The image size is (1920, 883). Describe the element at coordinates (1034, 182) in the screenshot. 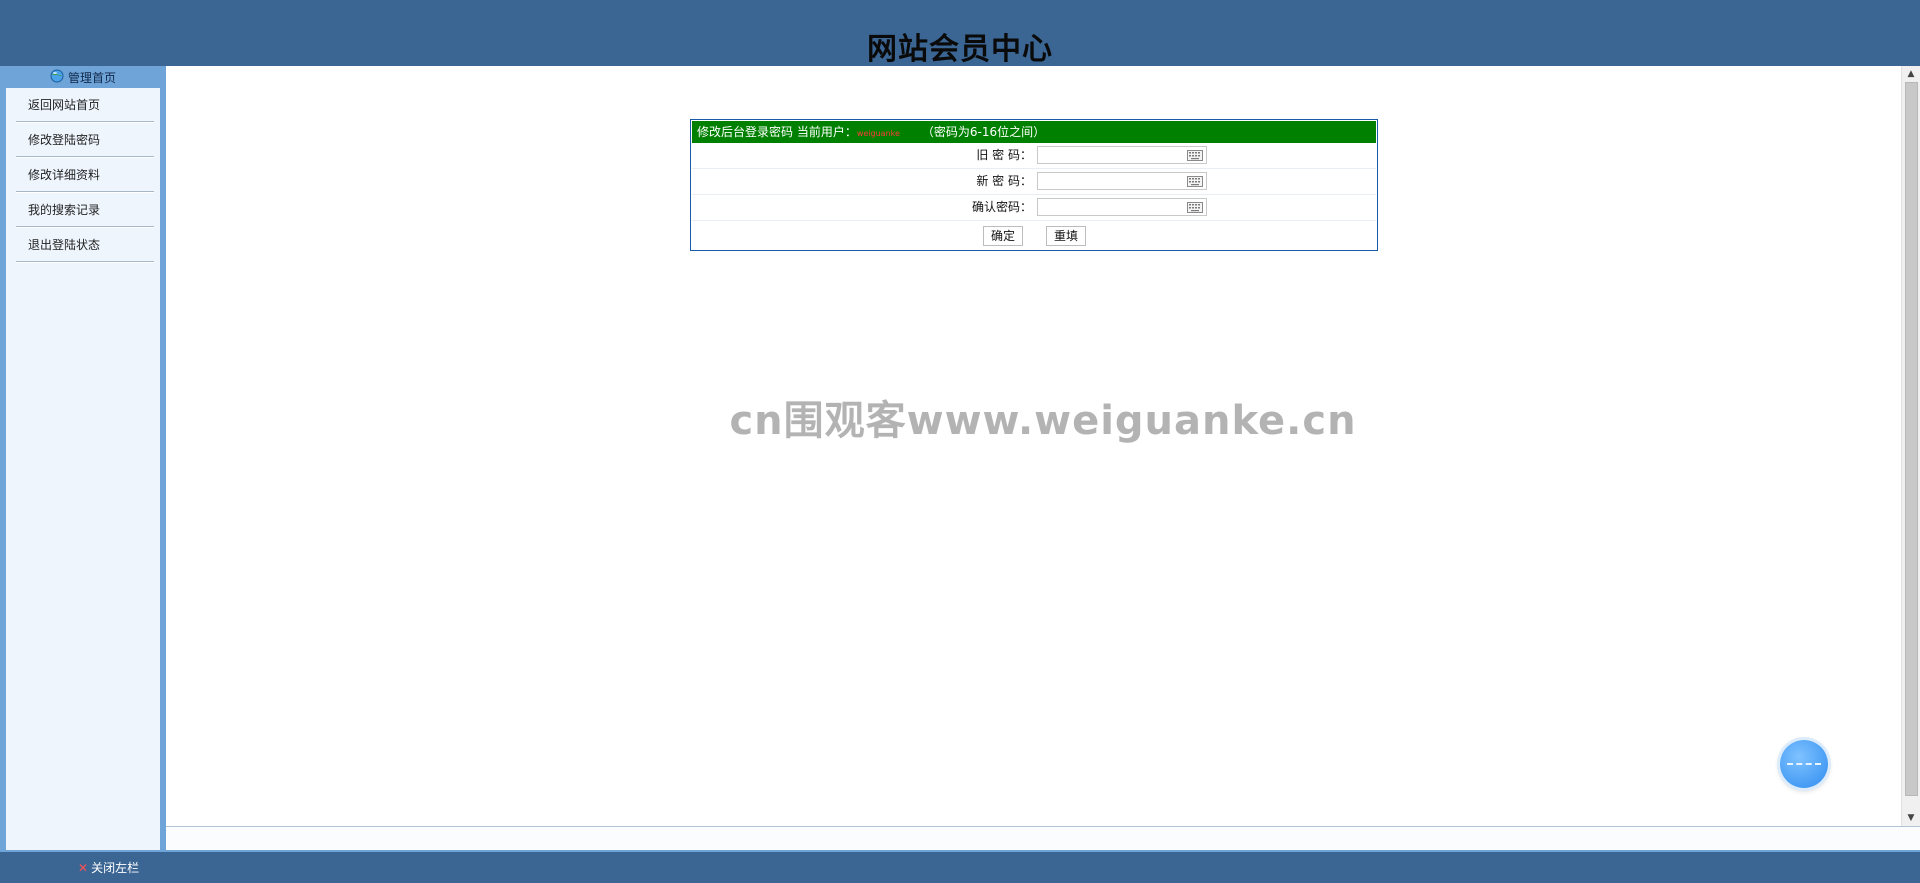

I see `new-password-row: 新 密 码：` at that location.